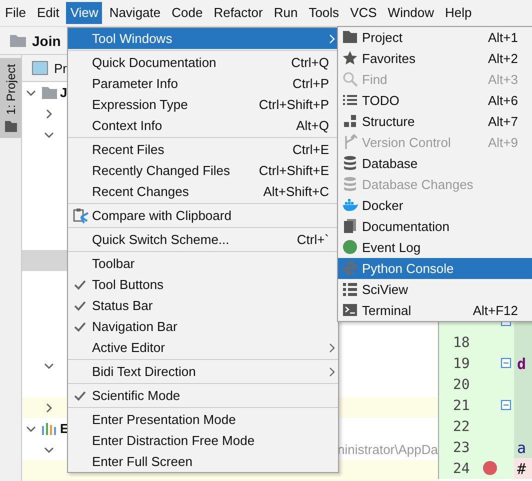 The height and width of the screenshot is (481, 532). What do you see at coordinates (521, 469) in the screenshot?
I see `code-text: #` at bounding box center [521, 469].